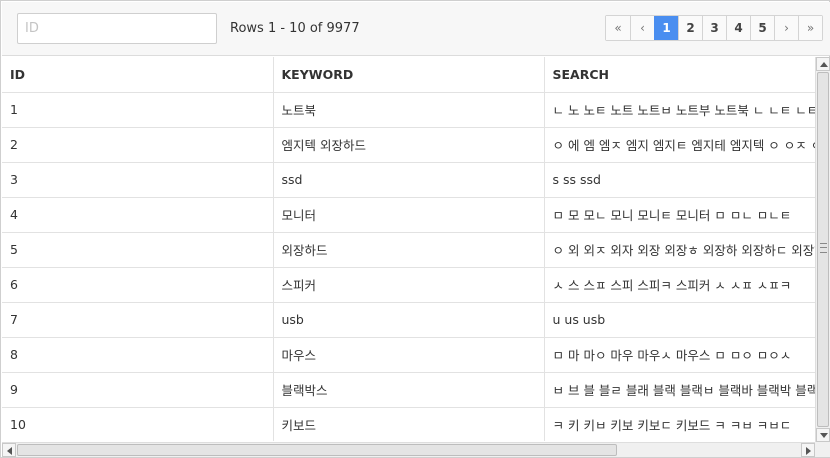 Image resolution: width=830 pixels, height=458 pixels. What do you see at coordinates (679, 145) in the screenshot?
I see `cell-search: ㅇ 에 엠 엠ㅈ 엠지 엠지ㅌ 엠지테 엠지텍 ㅇ ㅇㅈ ㅇㅈㅌ` at bounding box center [679, 145].